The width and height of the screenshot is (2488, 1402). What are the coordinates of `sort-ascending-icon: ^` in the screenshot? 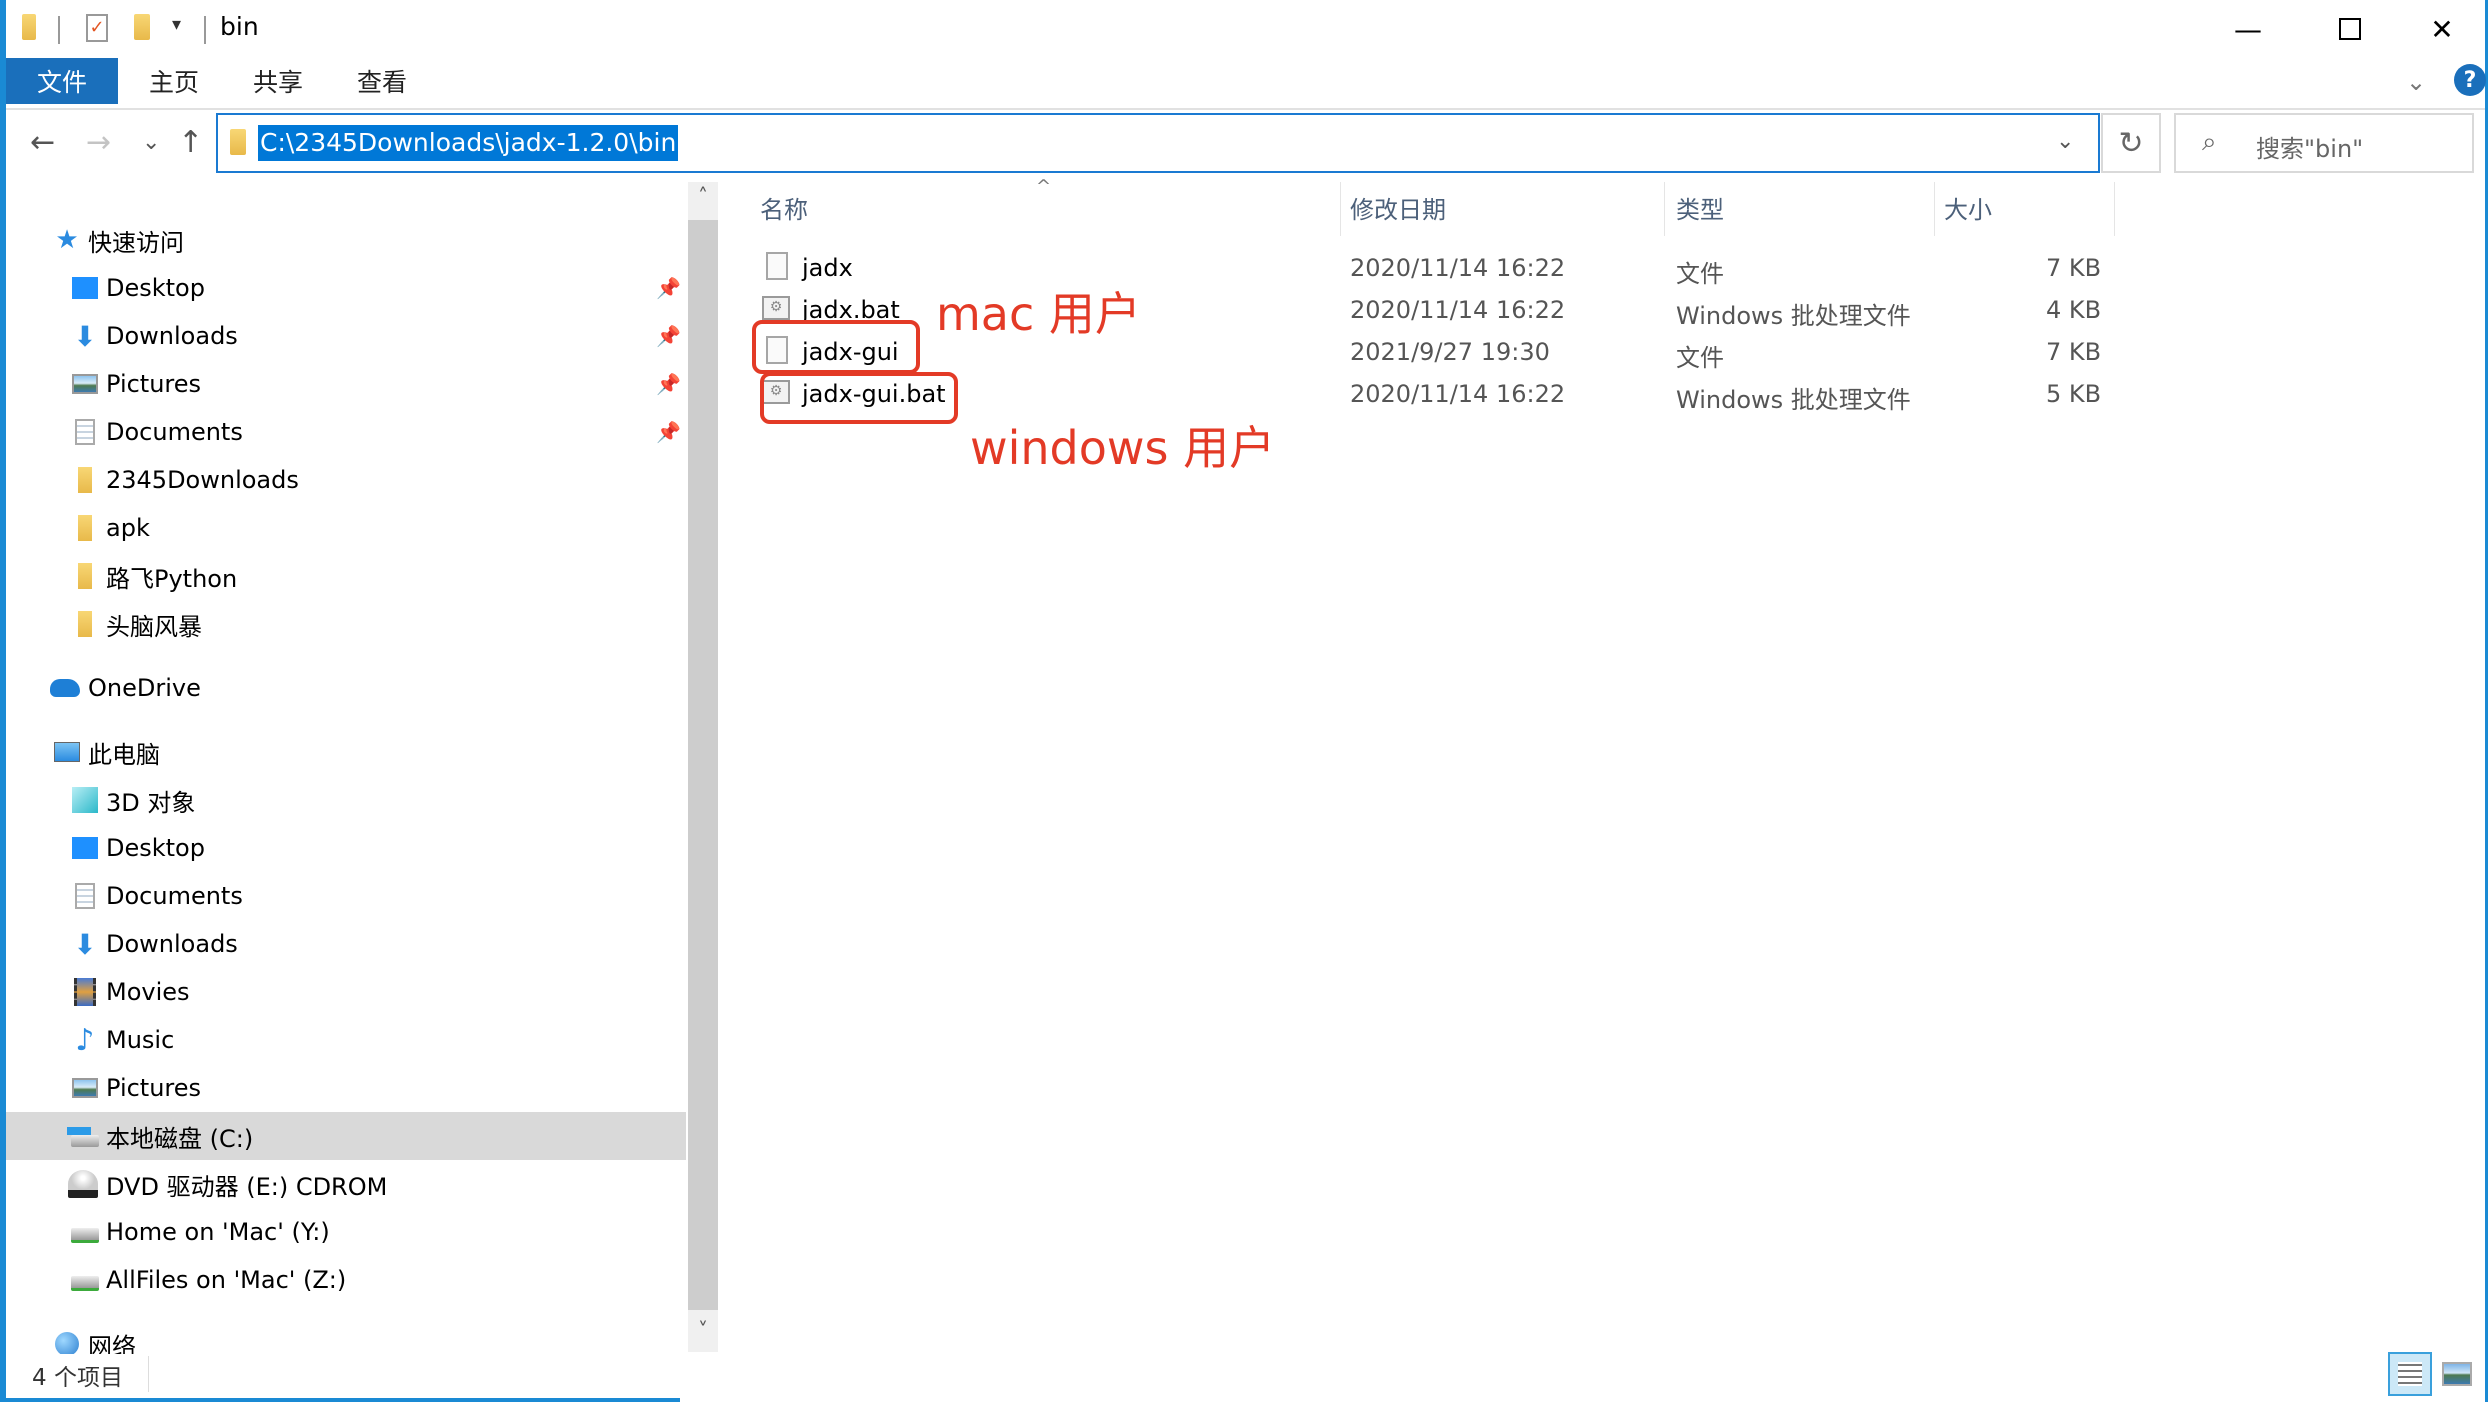 It's located at (1044, 186).